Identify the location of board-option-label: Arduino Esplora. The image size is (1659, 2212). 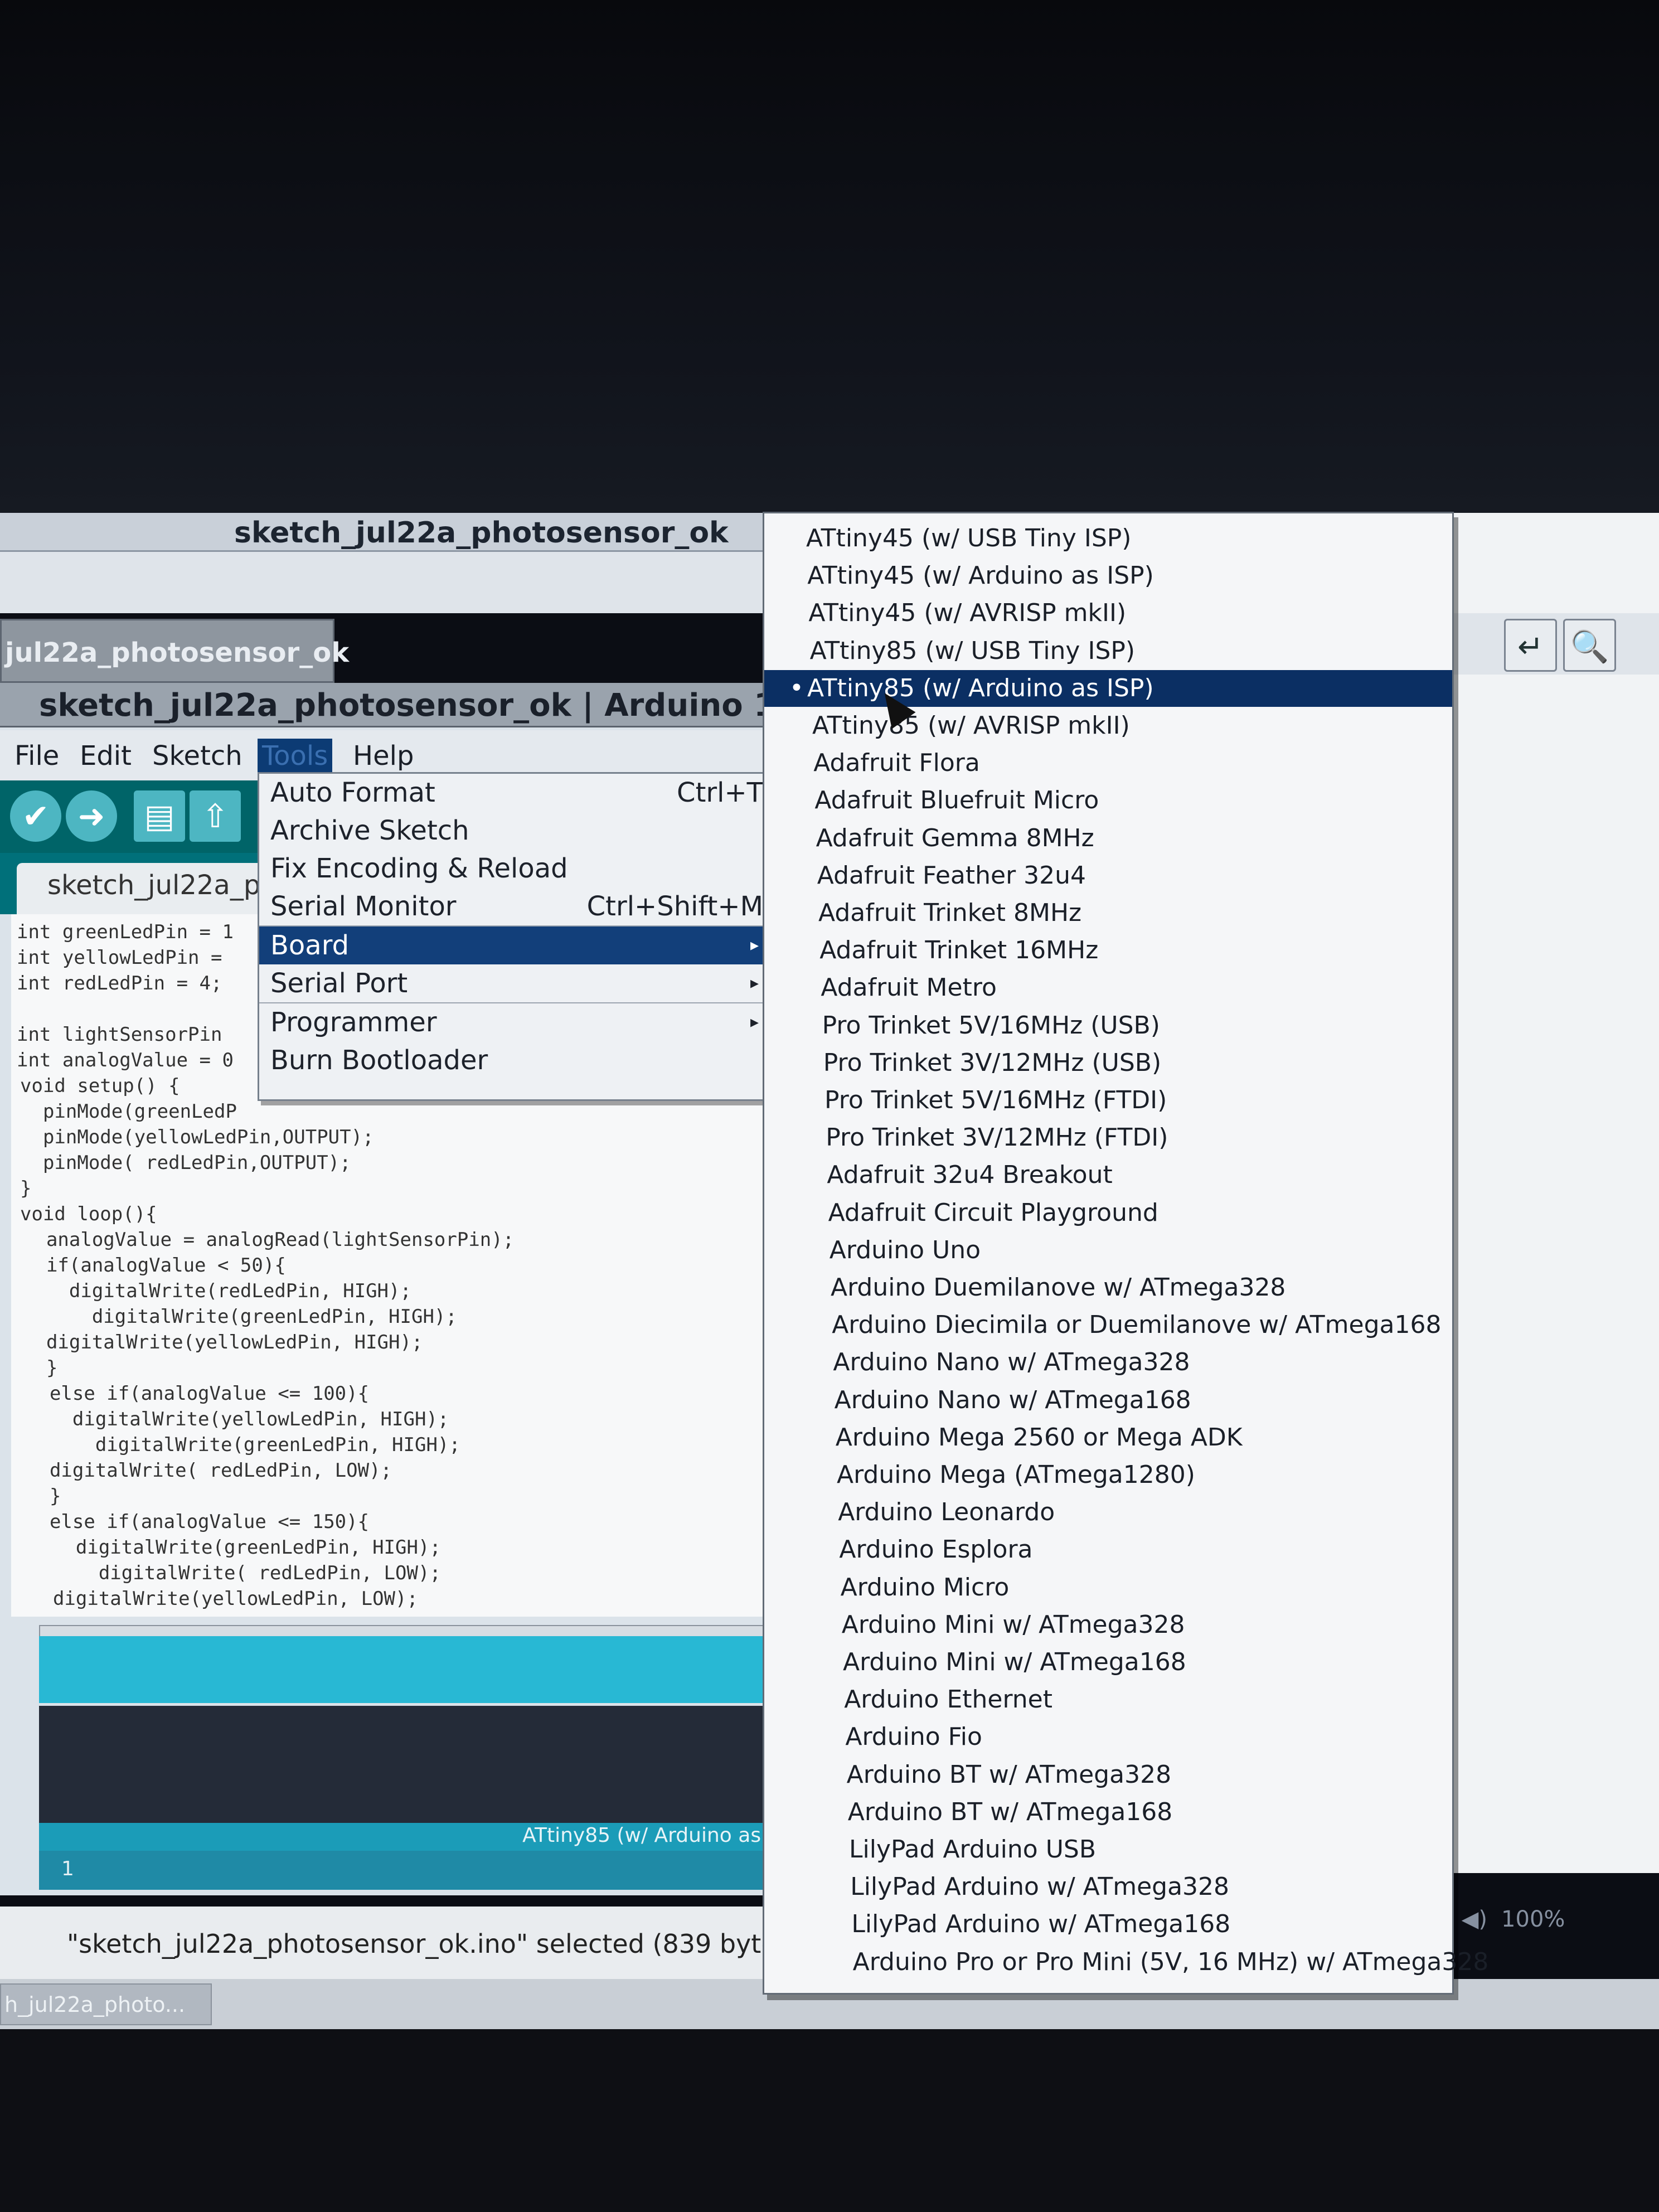
(936, 1549).